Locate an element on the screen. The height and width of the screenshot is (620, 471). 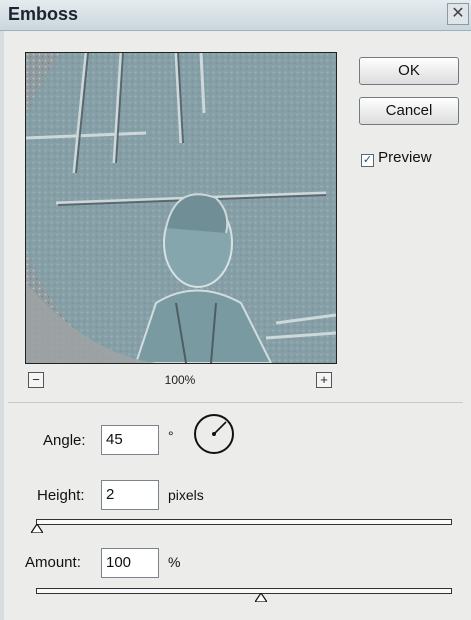
cancel-button: Cancel is located at coordinates (409, 111).